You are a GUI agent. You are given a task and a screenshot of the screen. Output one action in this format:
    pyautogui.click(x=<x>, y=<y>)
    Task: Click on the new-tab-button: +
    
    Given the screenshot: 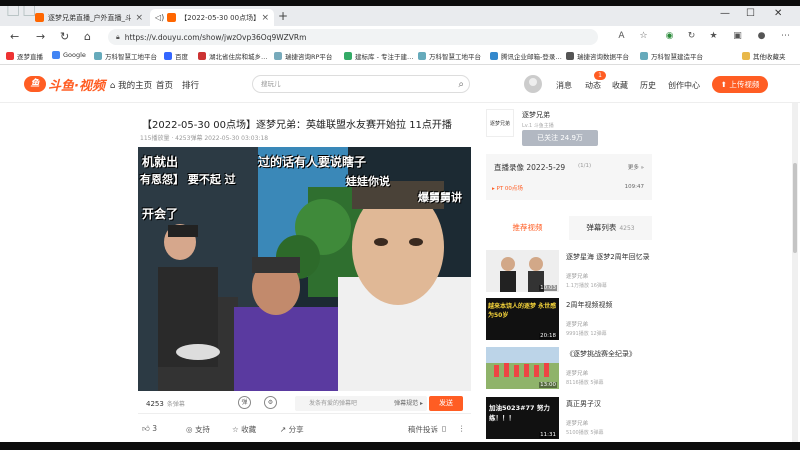 What is the action you would take?
    pyautogui.click(x=283, y=16)
    